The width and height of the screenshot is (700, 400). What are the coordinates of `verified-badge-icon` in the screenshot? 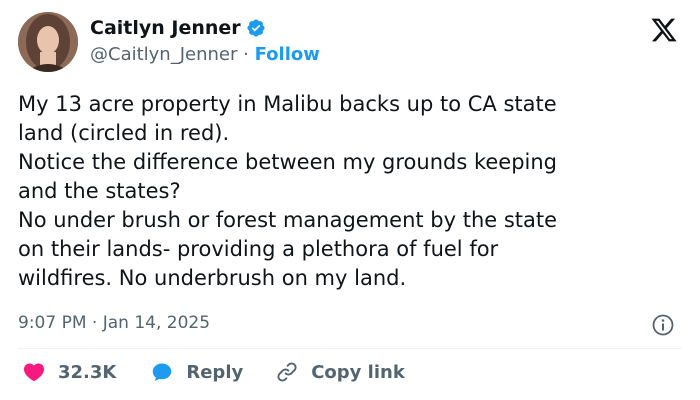 It's located at (256, 28).